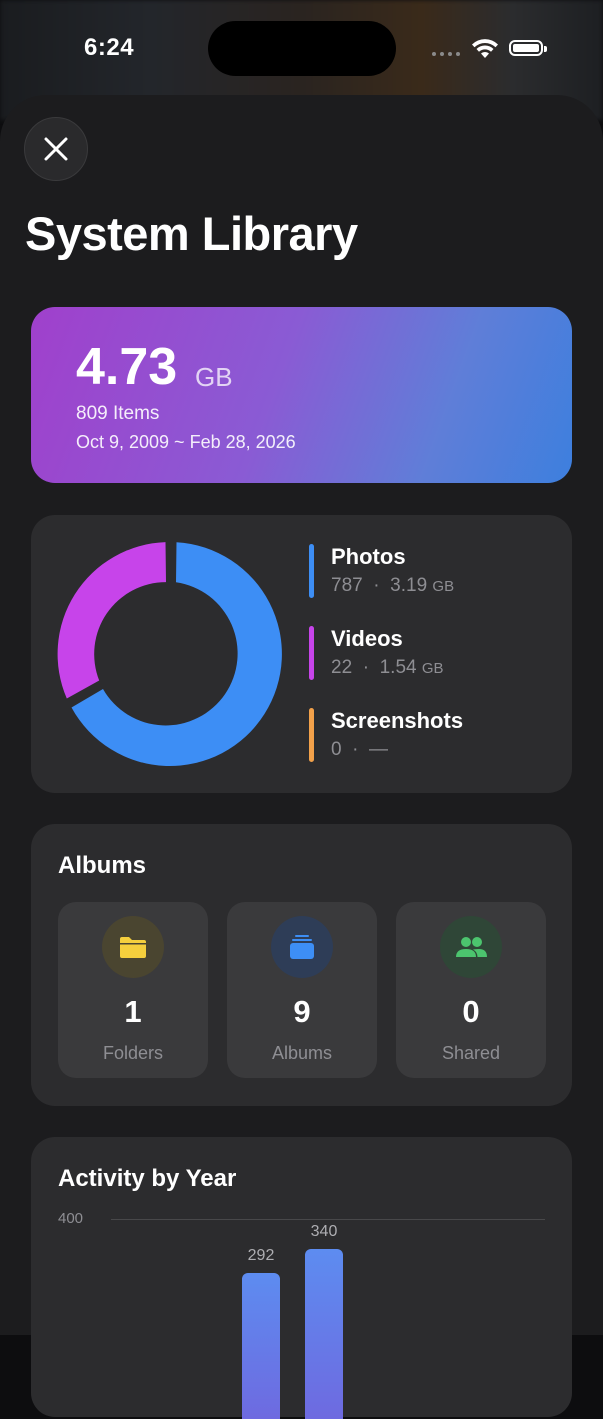 The width and height of the screenshot is (603, 1419). I want to click on status-time: 6:24, so click(109, 47).